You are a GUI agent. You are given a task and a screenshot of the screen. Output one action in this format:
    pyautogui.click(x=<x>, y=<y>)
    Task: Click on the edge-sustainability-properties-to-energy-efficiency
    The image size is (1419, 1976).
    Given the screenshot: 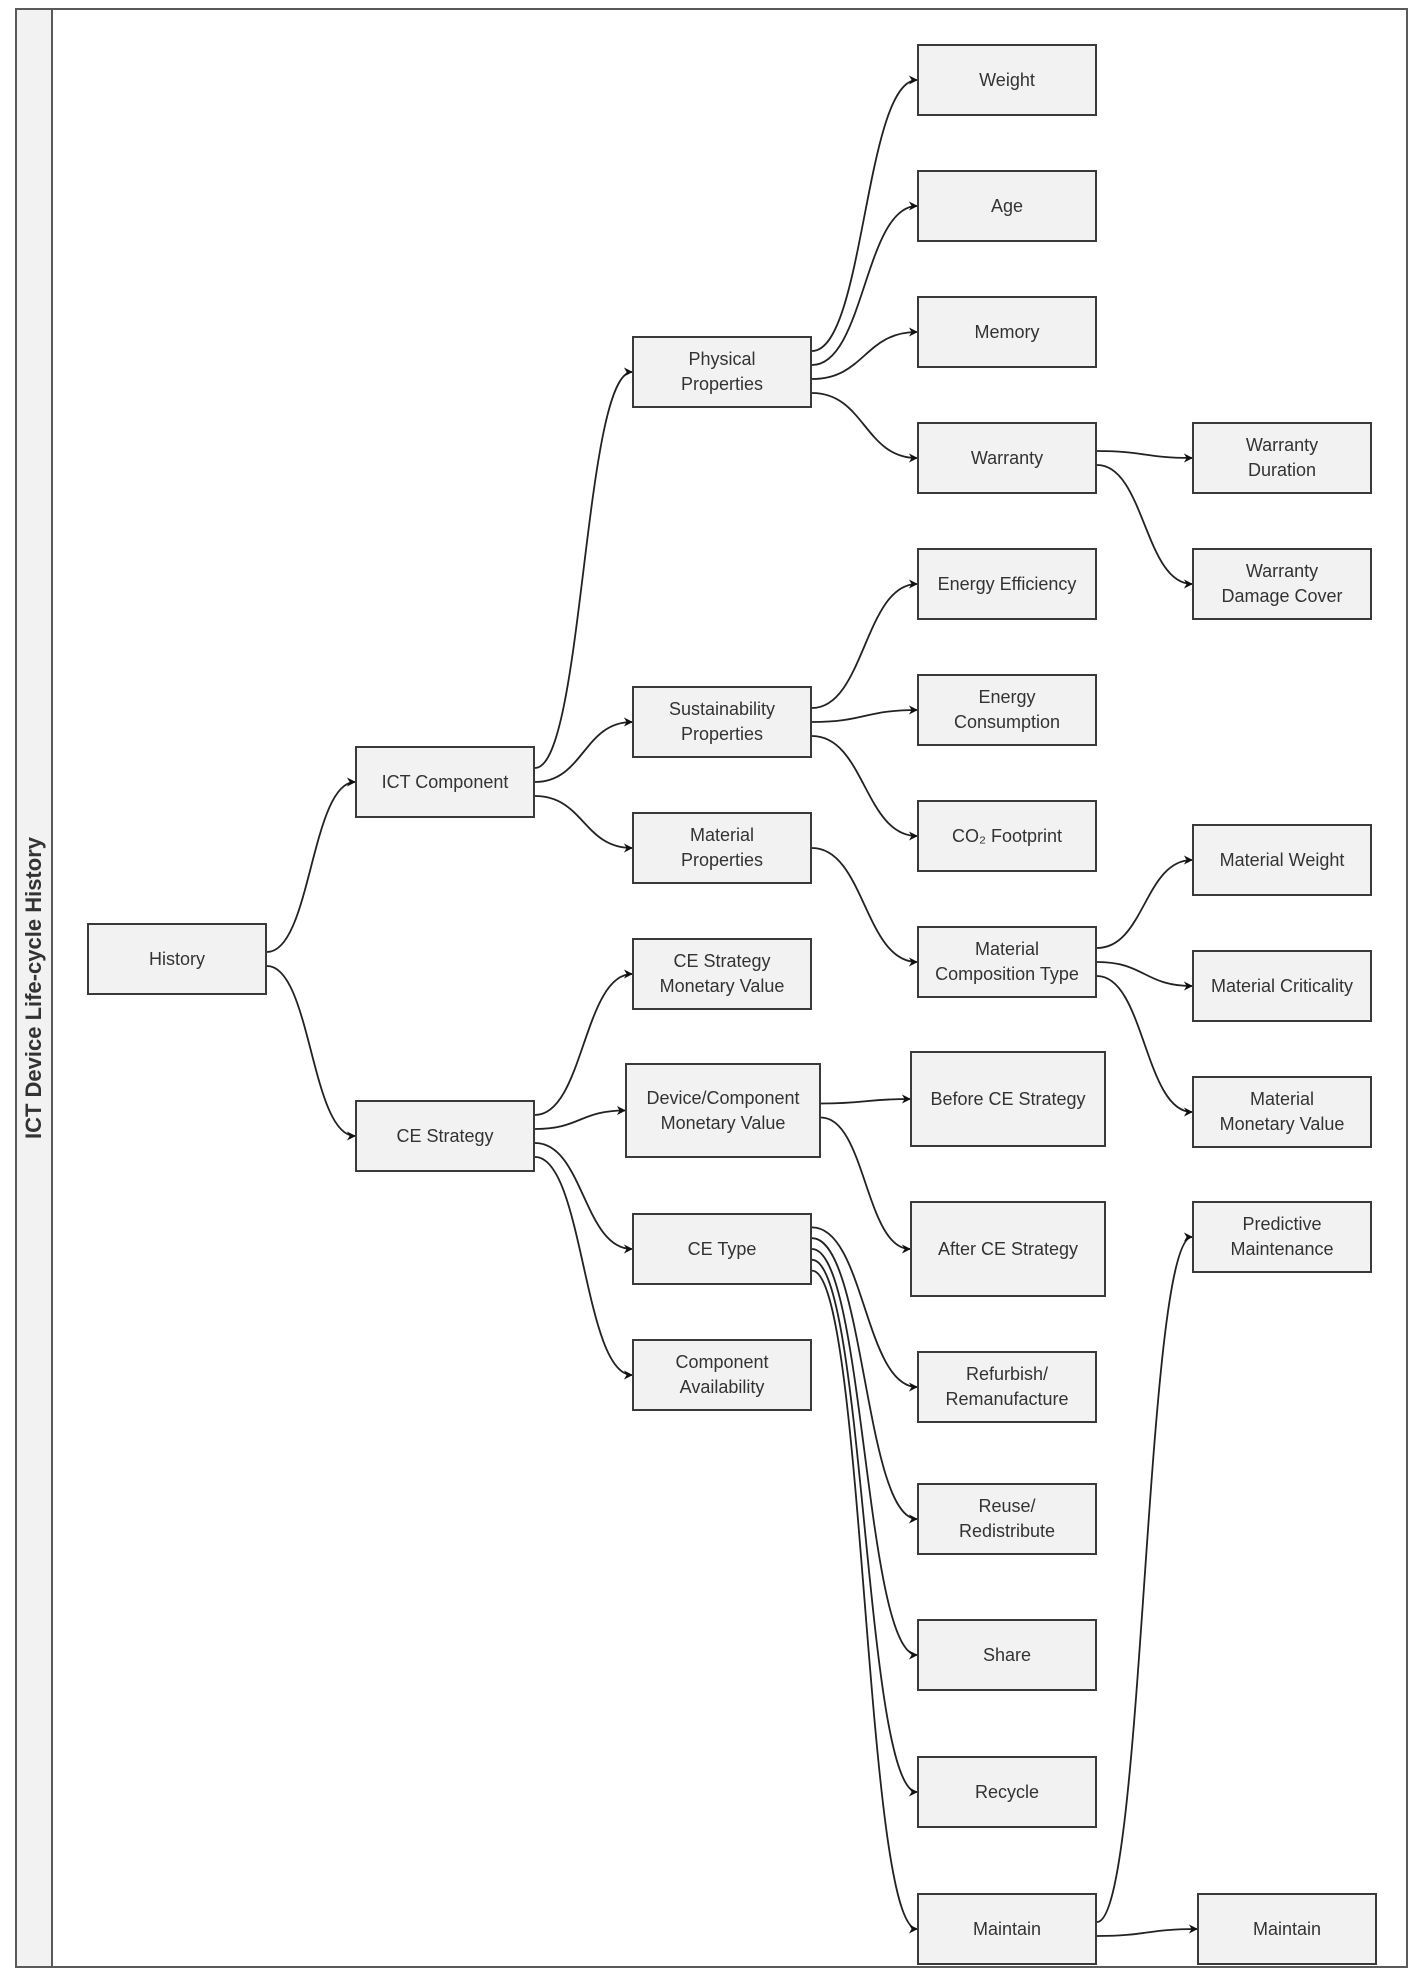 What is the action you would take?
    pyautogui.click(x=864, y=644)
    